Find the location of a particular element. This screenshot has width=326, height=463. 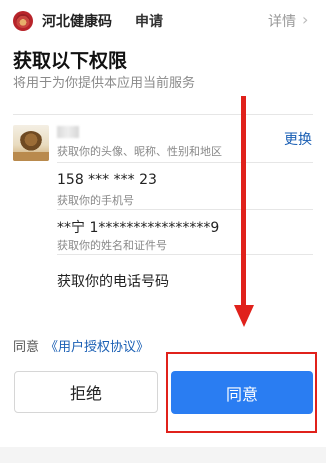

phone-description: 获取你的手机号 is located at coordinates (95, 200).